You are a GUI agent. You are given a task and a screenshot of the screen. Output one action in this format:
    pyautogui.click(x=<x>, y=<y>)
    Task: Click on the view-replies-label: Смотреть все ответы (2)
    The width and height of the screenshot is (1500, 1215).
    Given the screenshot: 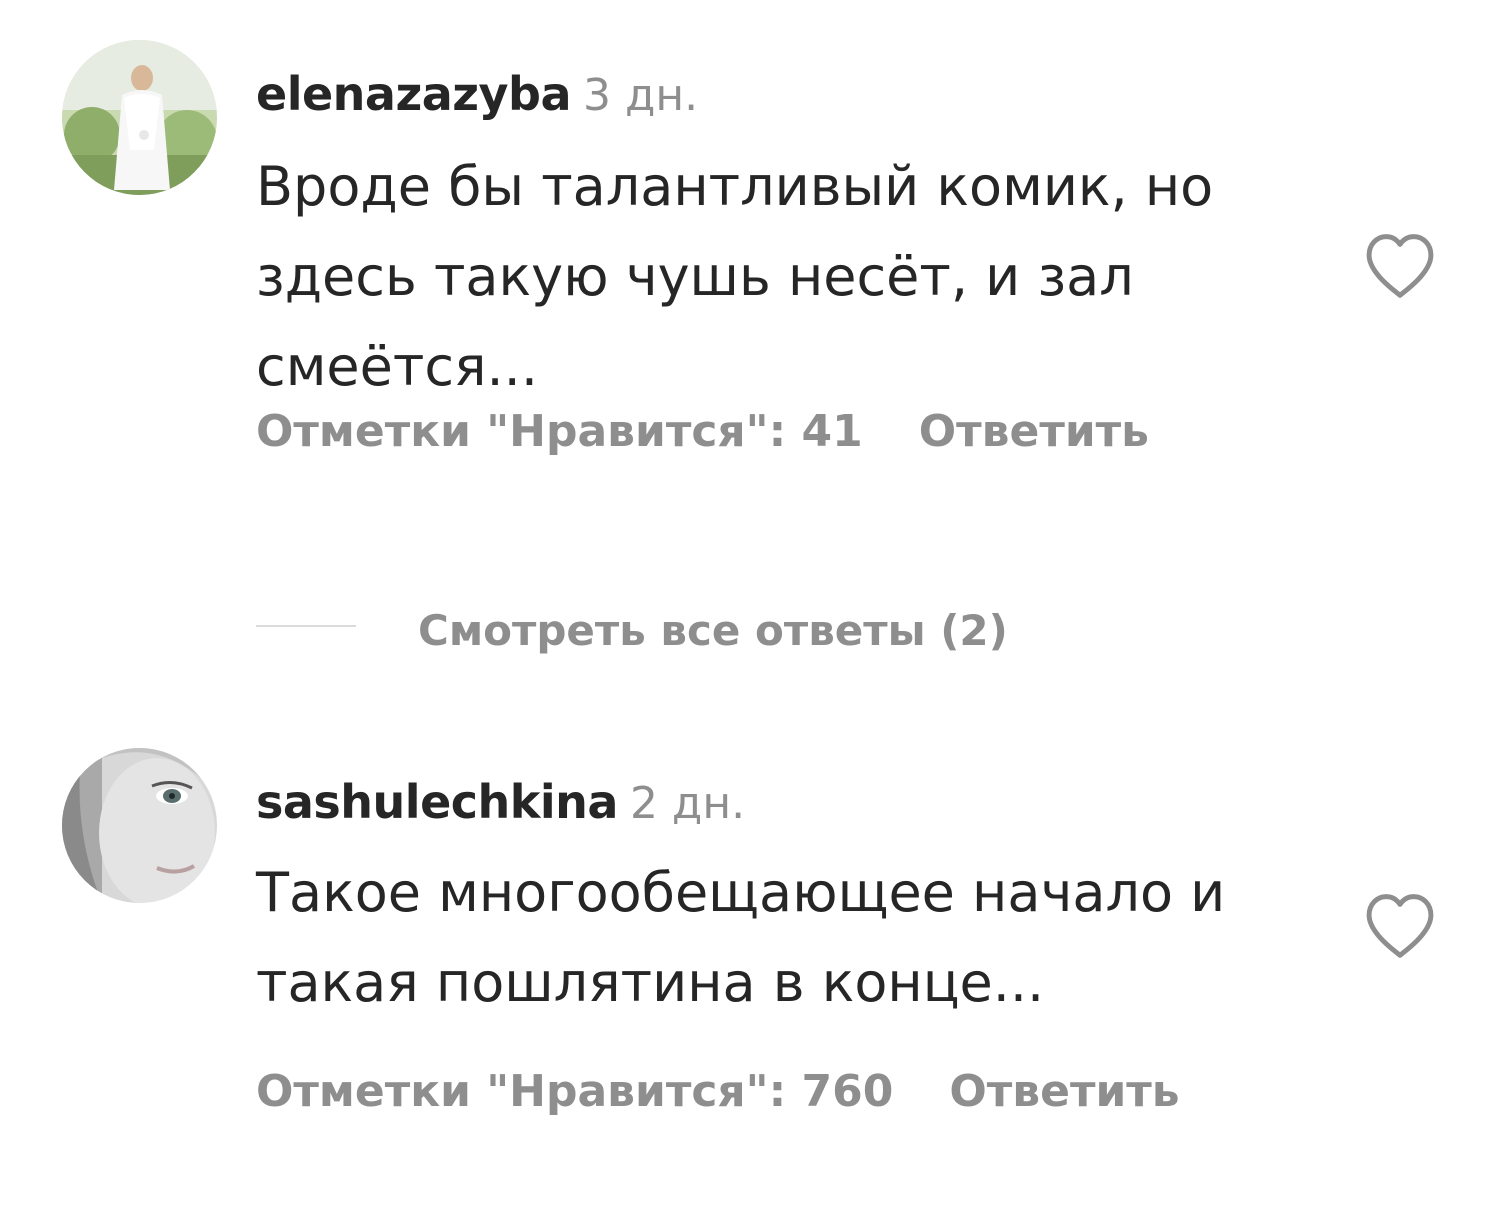 What is the action you would take?
    pyautogui.click(x=713, y=630)
    